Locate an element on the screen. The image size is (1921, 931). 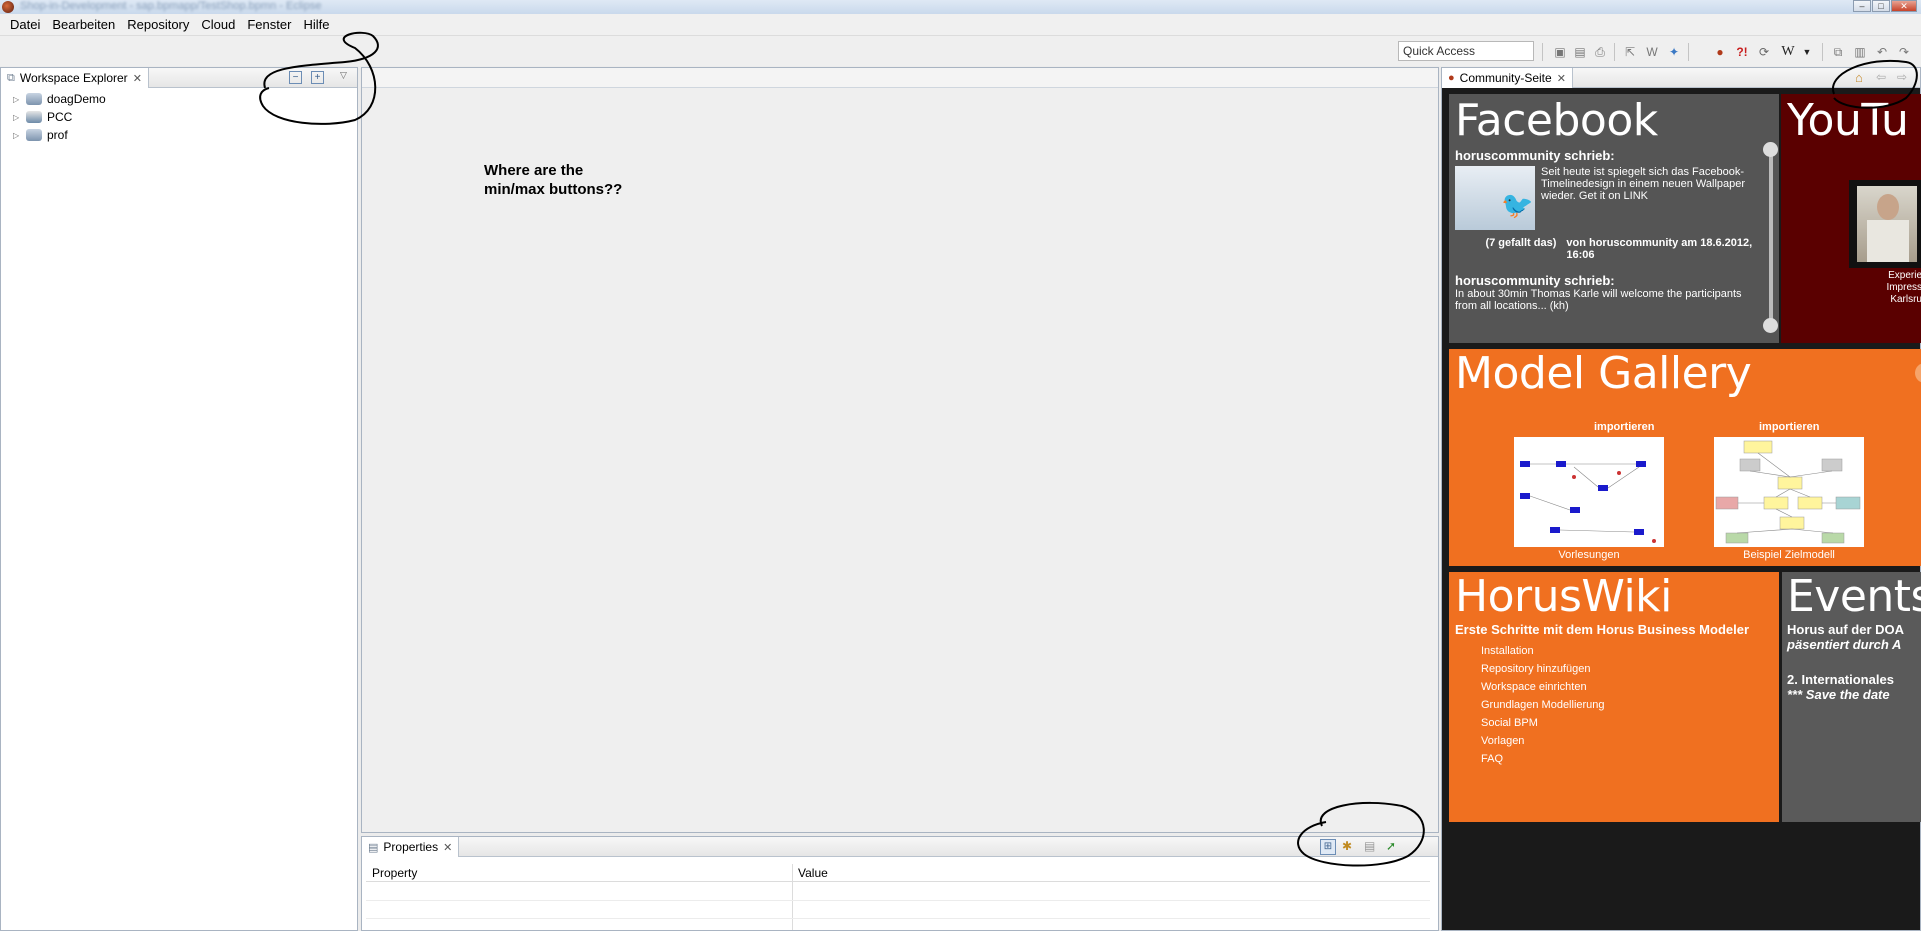
menu-cloud: Cloud is located at coordinates (218, 24).